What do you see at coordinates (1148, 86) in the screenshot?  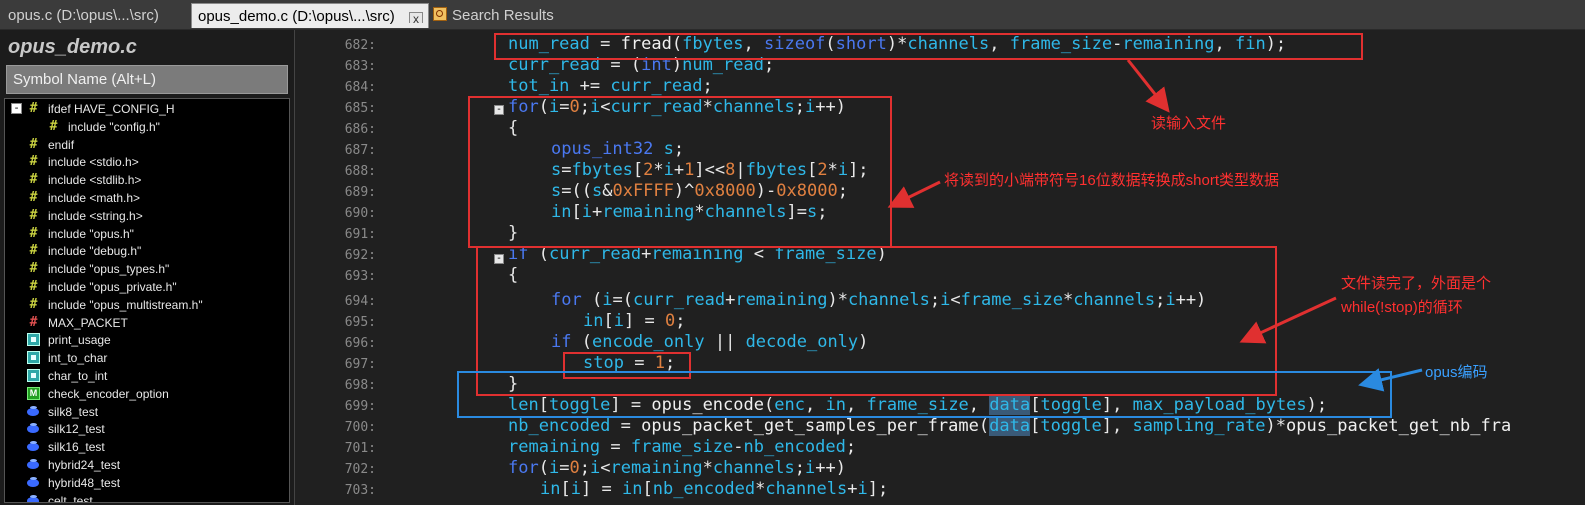 I see `arrow-read-file` at bounding box center [1148, 86].